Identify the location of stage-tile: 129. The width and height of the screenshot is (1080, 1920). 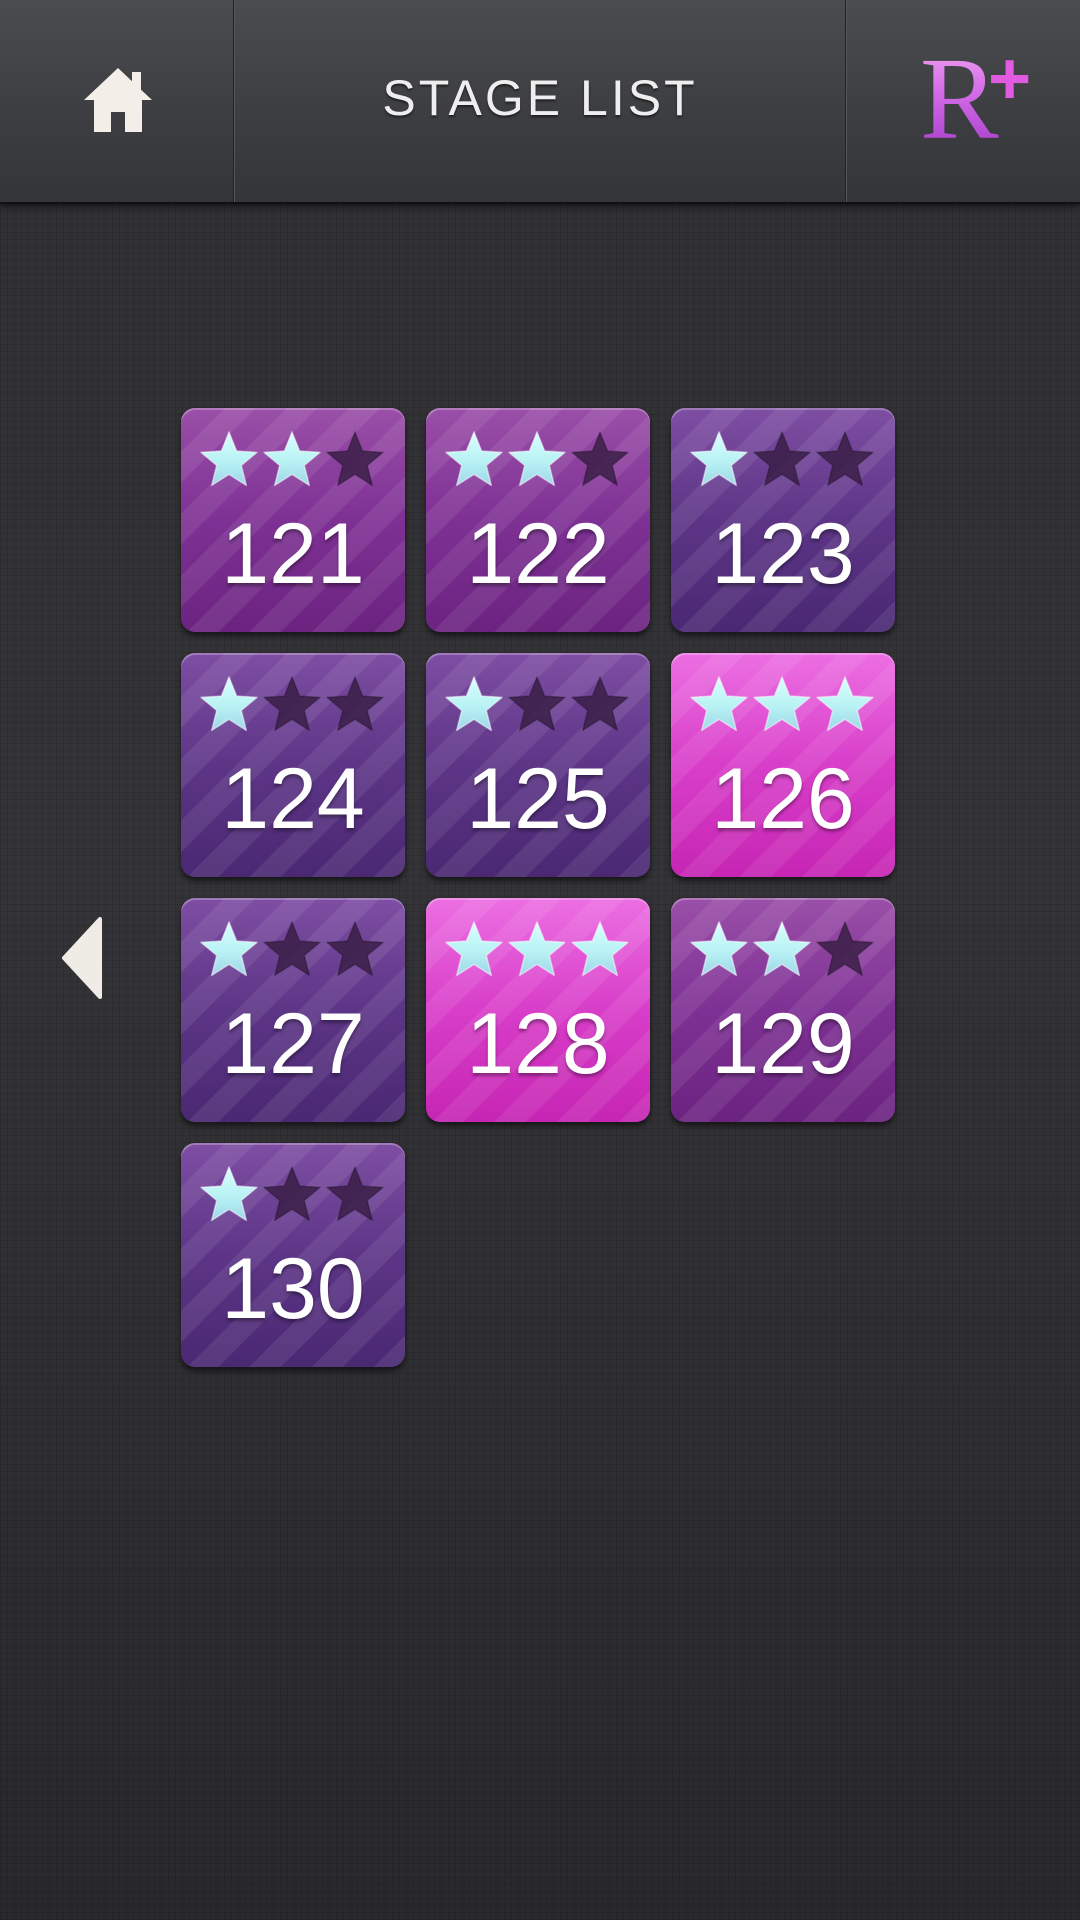
(783, 1010).